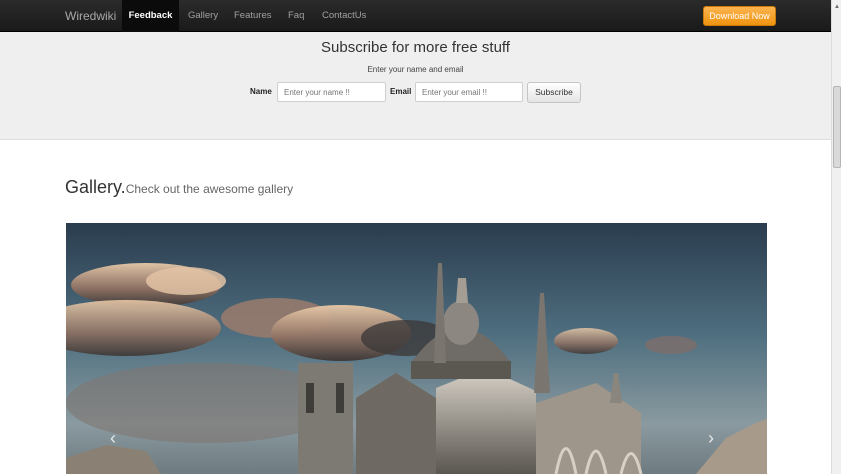  What do you see at coordinates (253, 16) in the screenshot?
I see `nav-item-features: Features` at bounding box center [253, 16].